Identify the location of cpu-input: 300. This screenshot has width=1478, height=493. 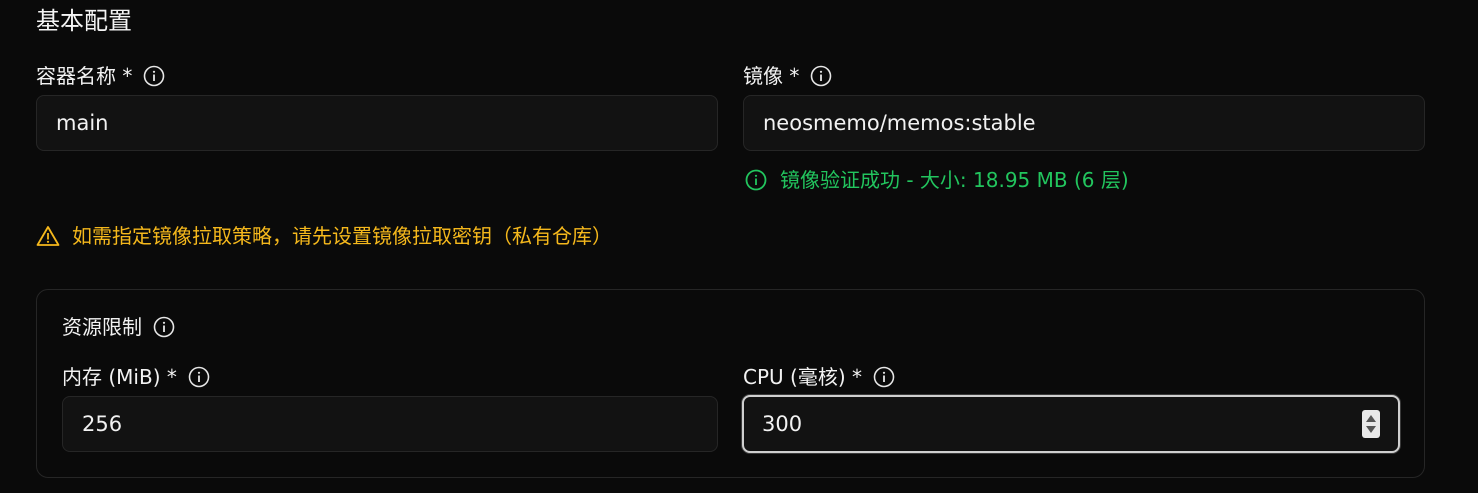
(1071, 424).